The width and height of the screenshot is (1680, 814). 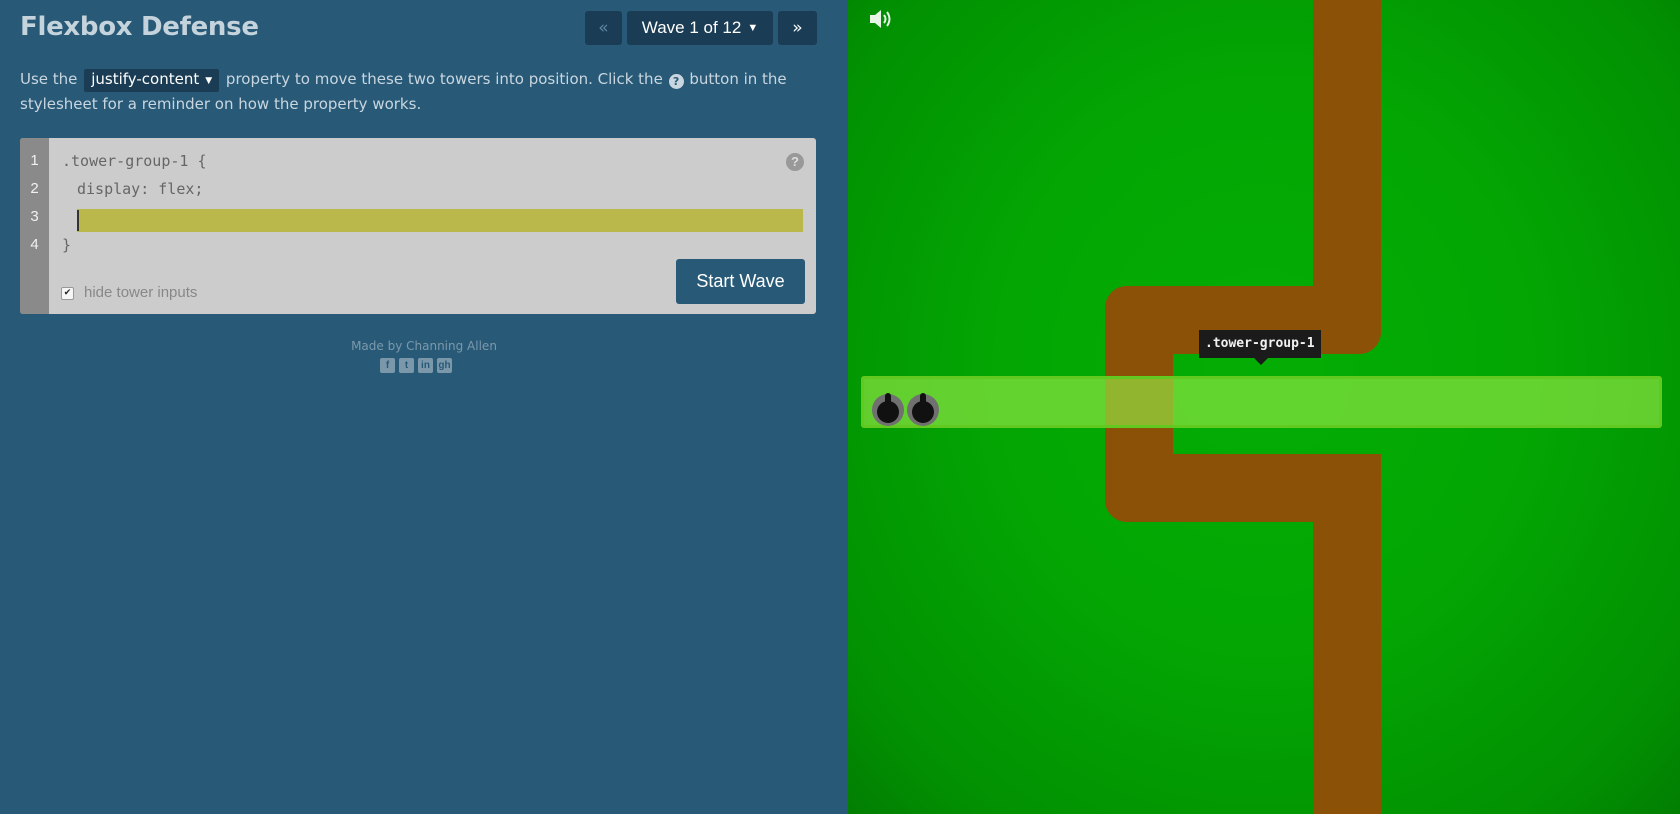 I want to click on code-line-selector: .tower-group-1 {, so click(x=134, y=161).